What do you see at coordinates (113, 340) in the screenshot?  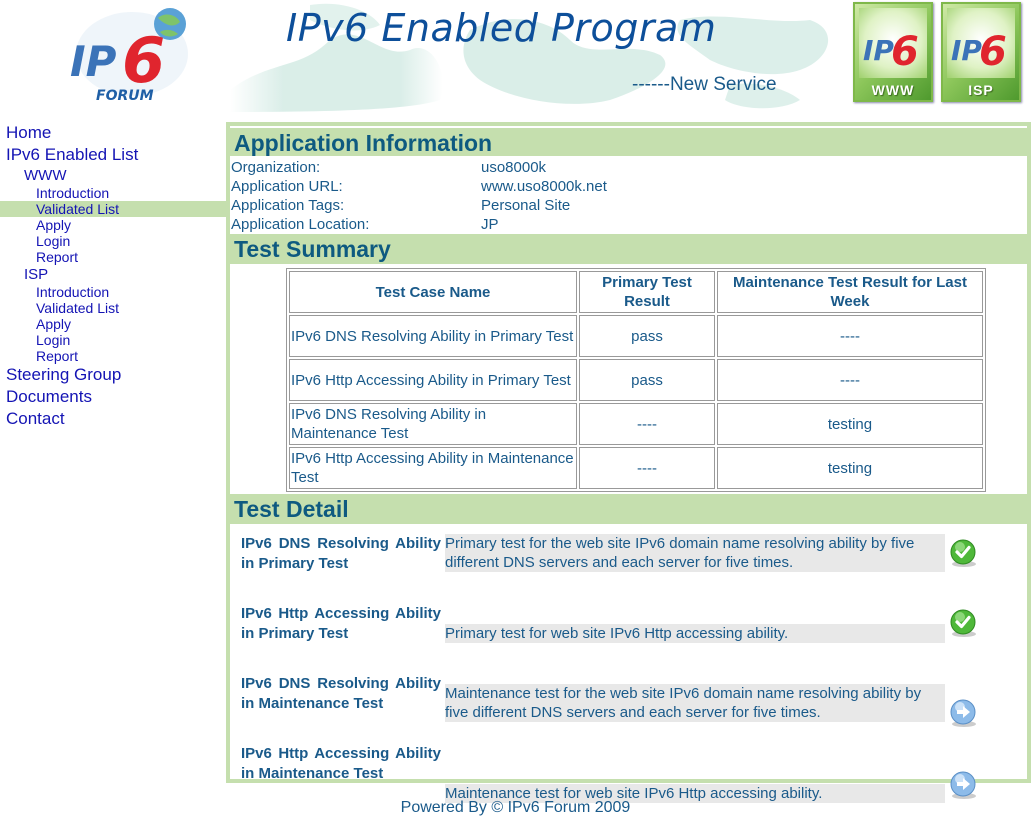 I see `sidebar-item-isp-login: Login` at bounding box center [113, 340].